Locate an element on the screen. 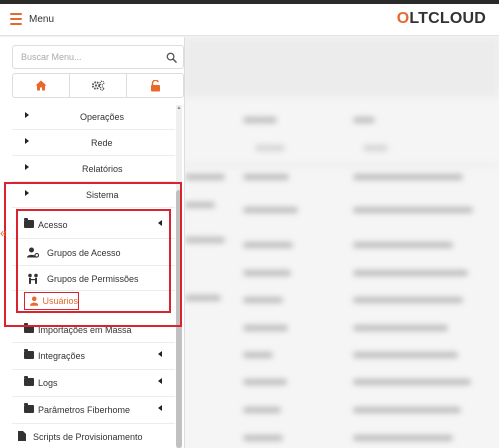  top-bar: Menu OLTCLOUD is located at coordinates (249, 20).